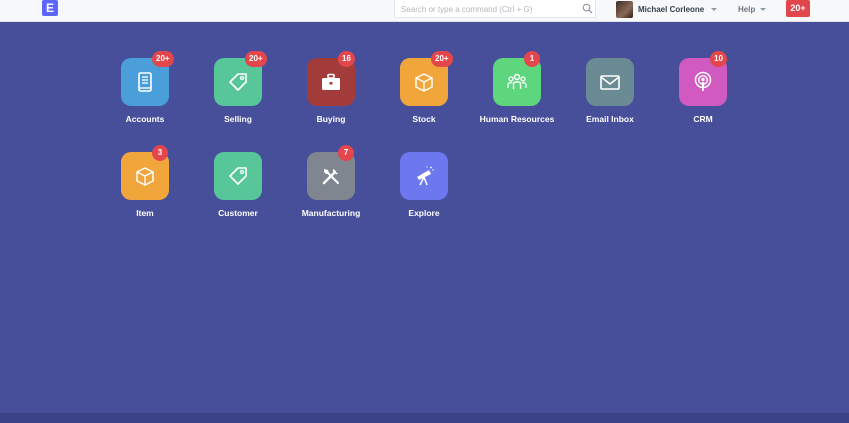  I want to click on notification-count-badge: 7, so click(346, 153).